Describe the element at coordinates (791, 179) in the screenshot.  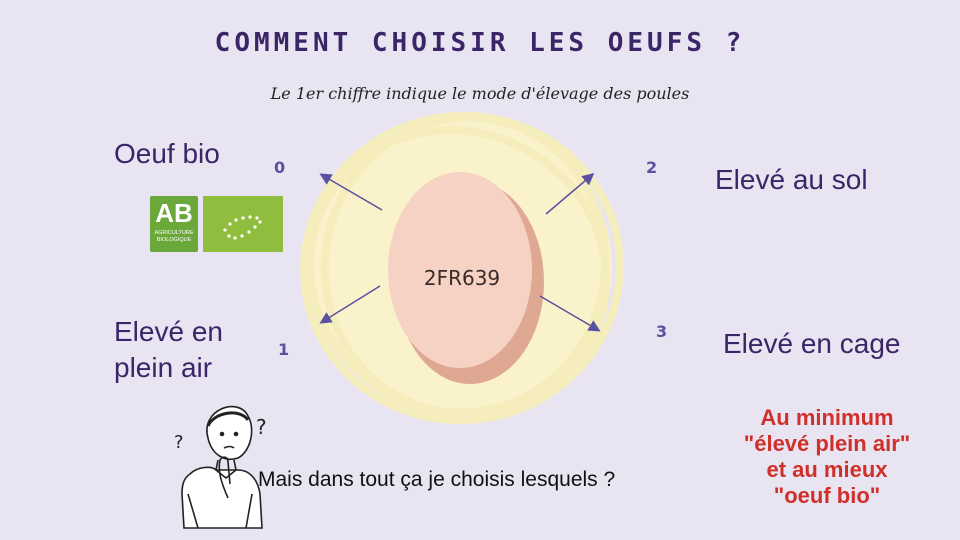
I see `category-2-label: Elevé au sol` at that location.